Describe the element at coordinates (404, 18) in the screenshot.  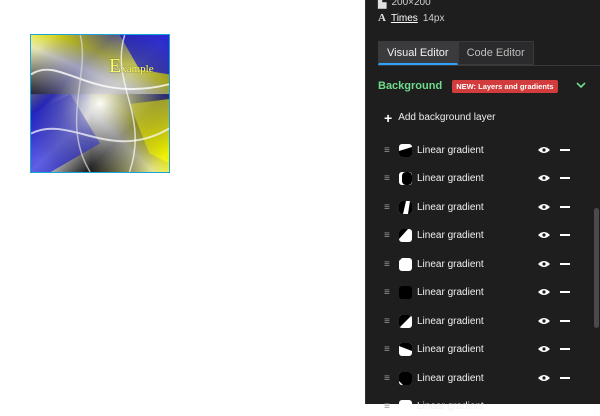
I see `font-name-link: Times` at that location.